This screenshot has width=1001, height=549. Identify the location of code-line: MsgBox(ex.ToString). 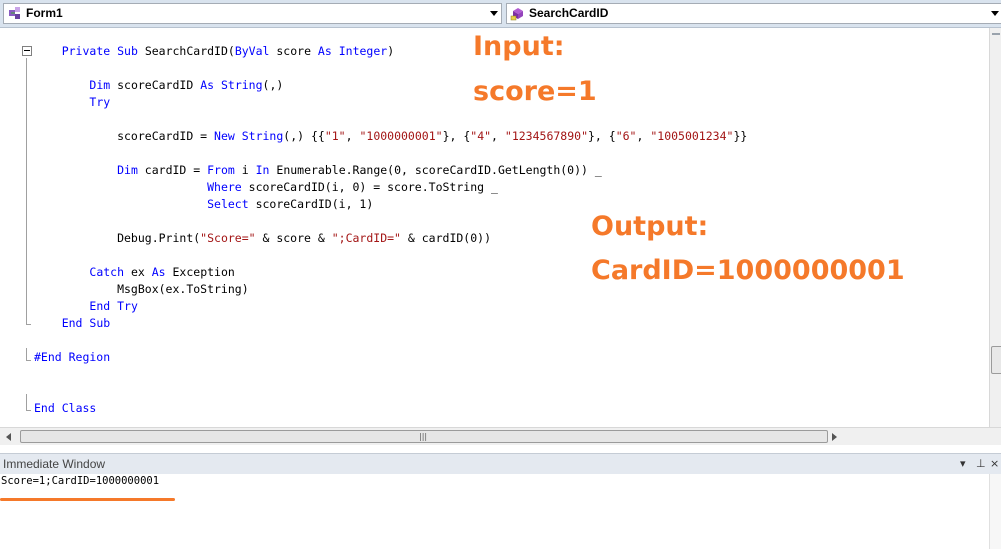
(141, 289).